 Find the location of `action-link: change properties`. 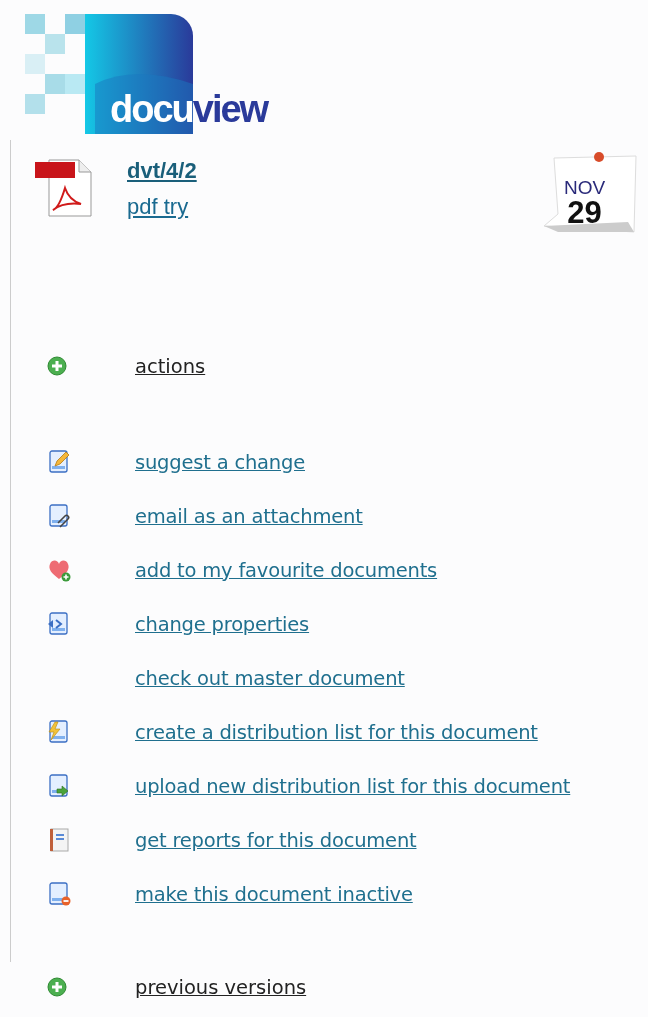

action-link: change properties is located at coordinates (222, 624).